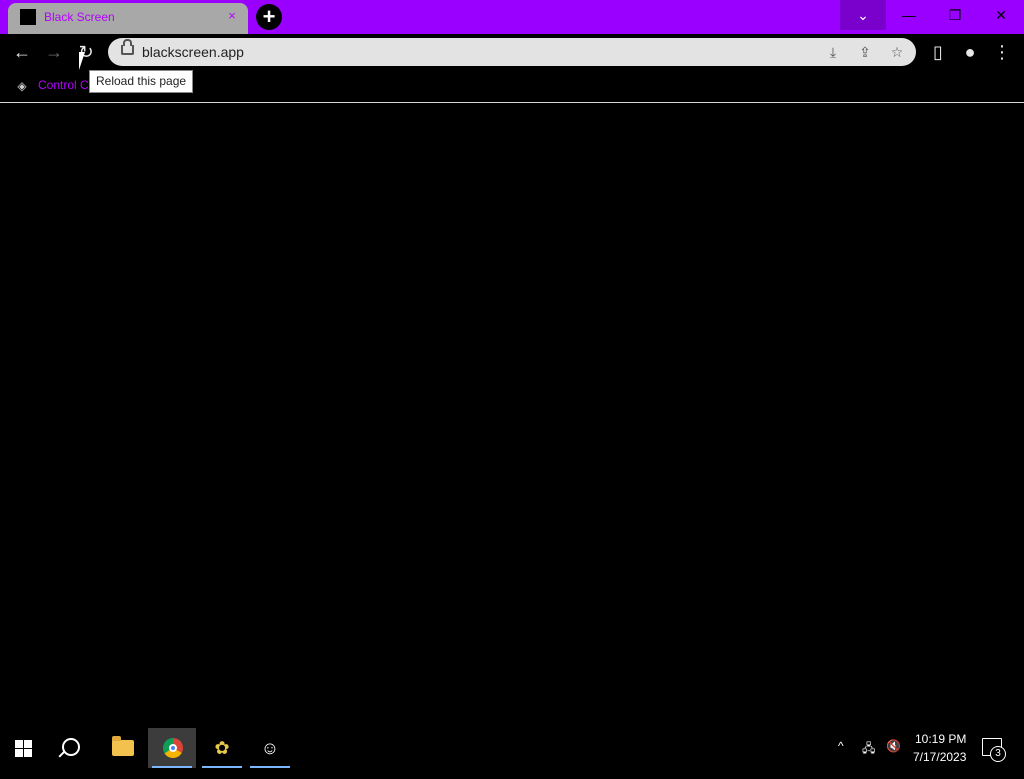  I want to click on bee-app-icon: ✿, so click(222, 748).